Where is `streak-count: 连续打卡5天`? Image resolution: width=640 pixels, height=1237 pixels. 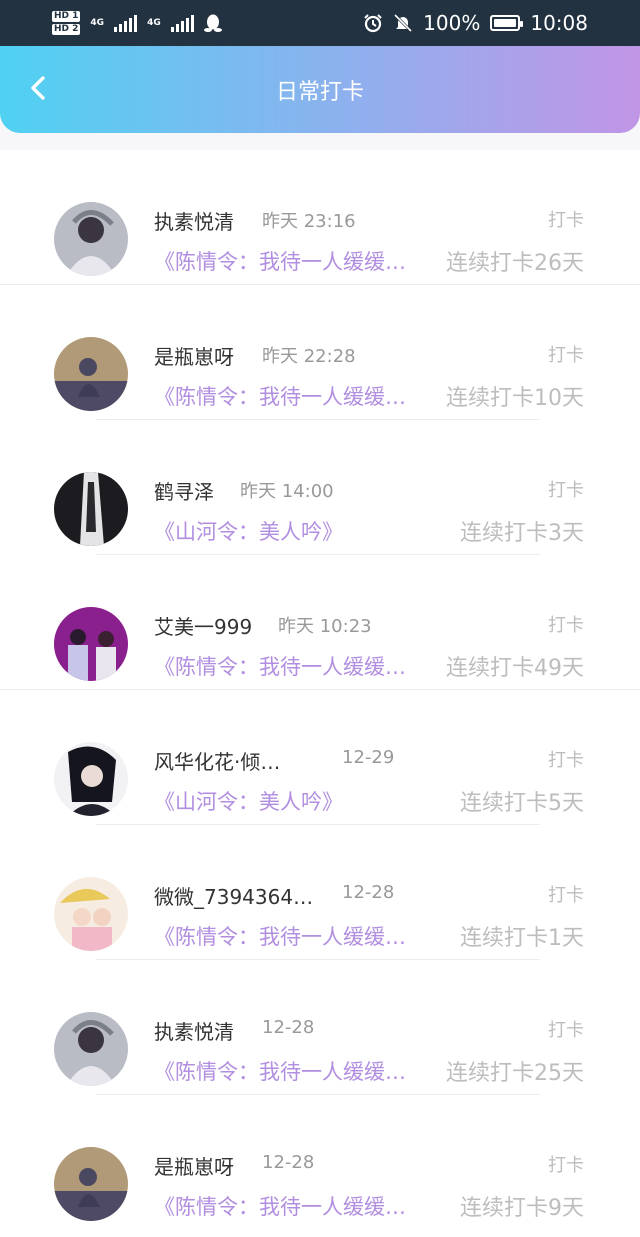 streak-count: 连续打卡5天 is located at coordinates (522, 803).